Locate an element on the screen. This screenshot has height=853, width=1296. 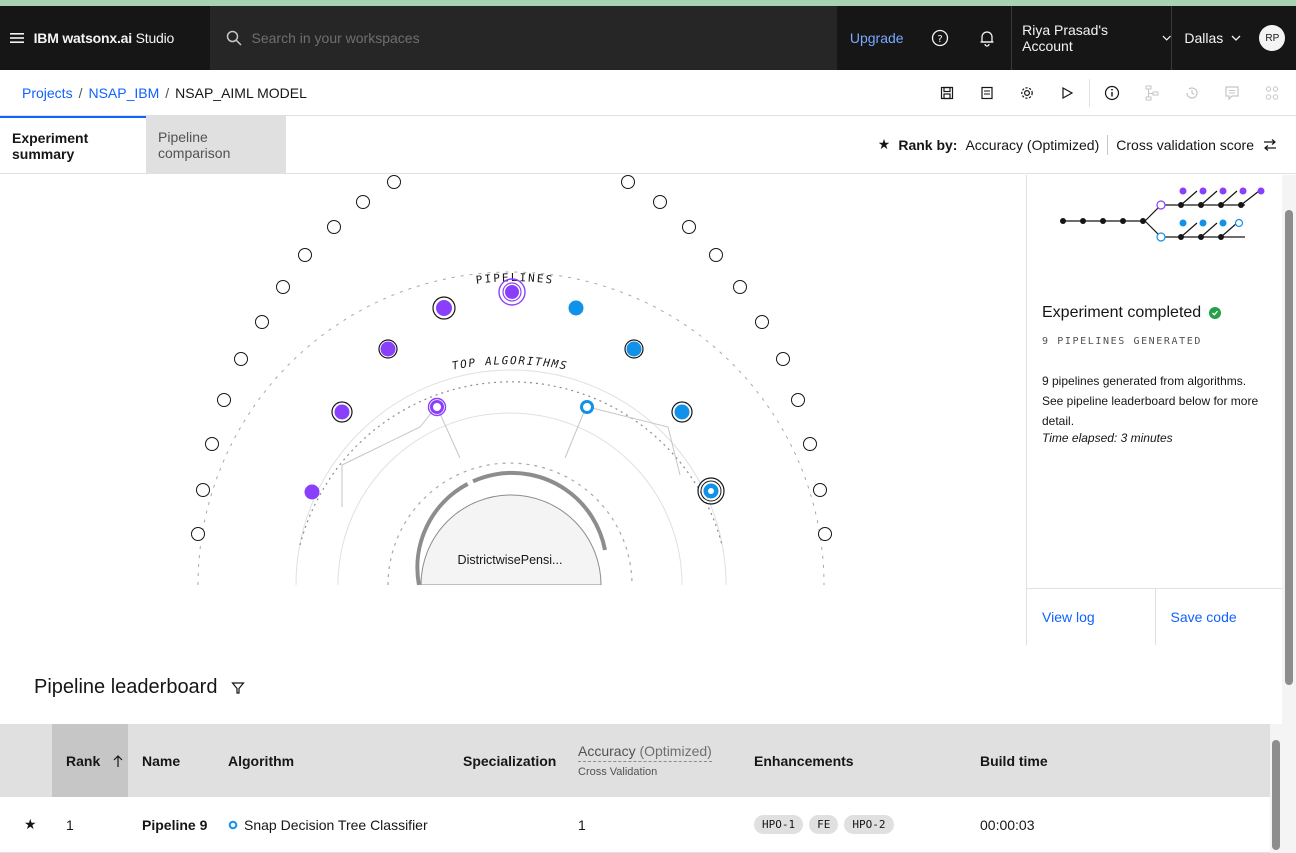
help-icon: ? is located at coordinates (940, 38).